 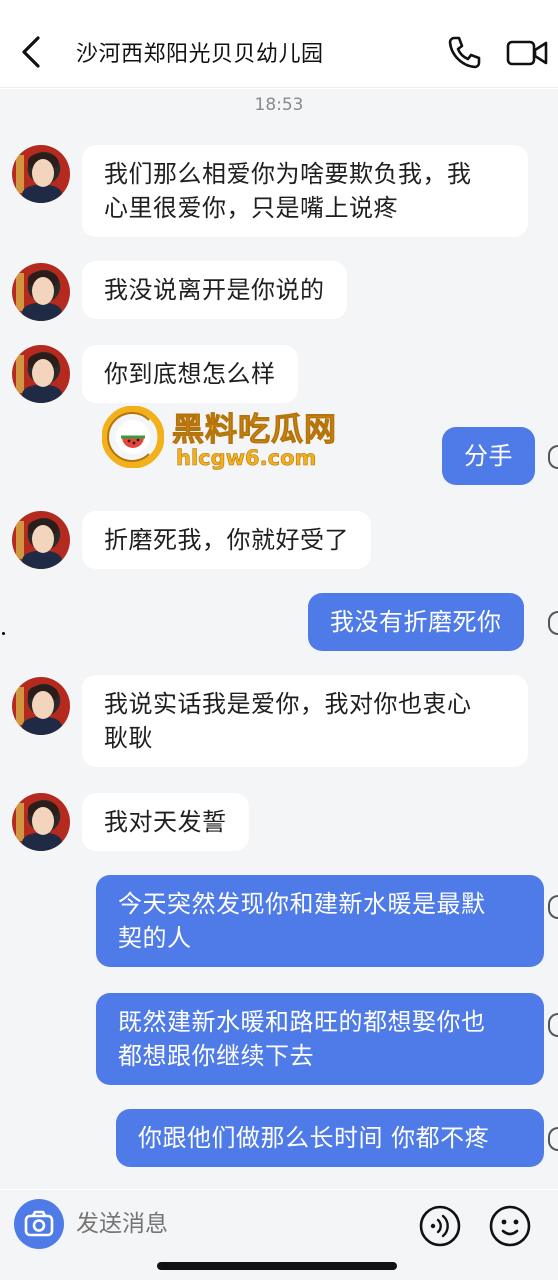 What do you see at coordinates (254, 429) in the screenshot?
I see `watermark-title: 黑料吃瓜网` at bounding box center [254, 429].